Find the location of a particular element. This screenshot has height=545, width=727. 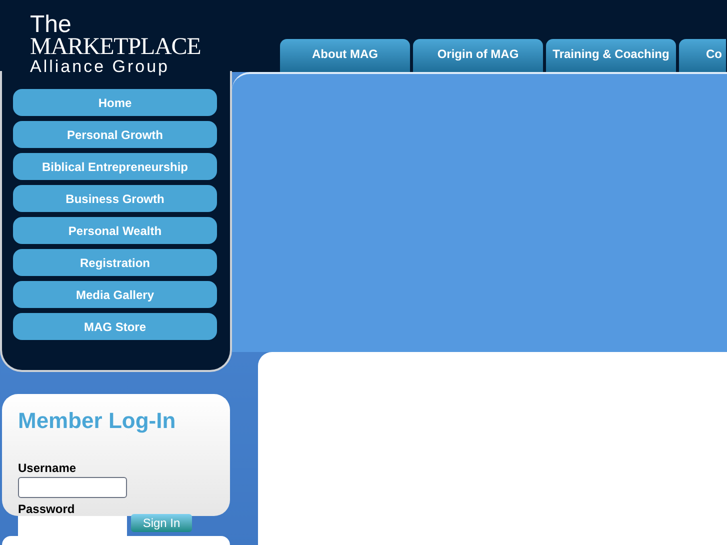

nav-tab: Training & Coaching is located at coordinates (611, 55).